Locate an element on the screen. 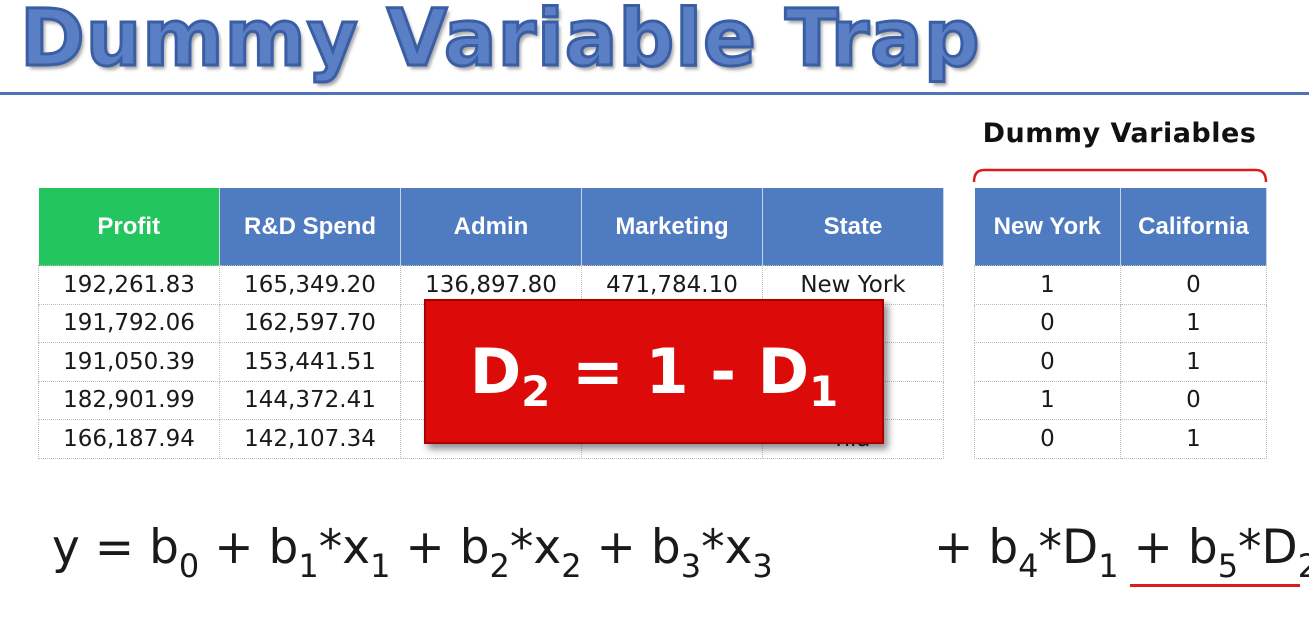 Image resolution: width=1309 pixels, height=630 pixels. dataset-cell: 191,792.06 is located at coordinates (129, 323).